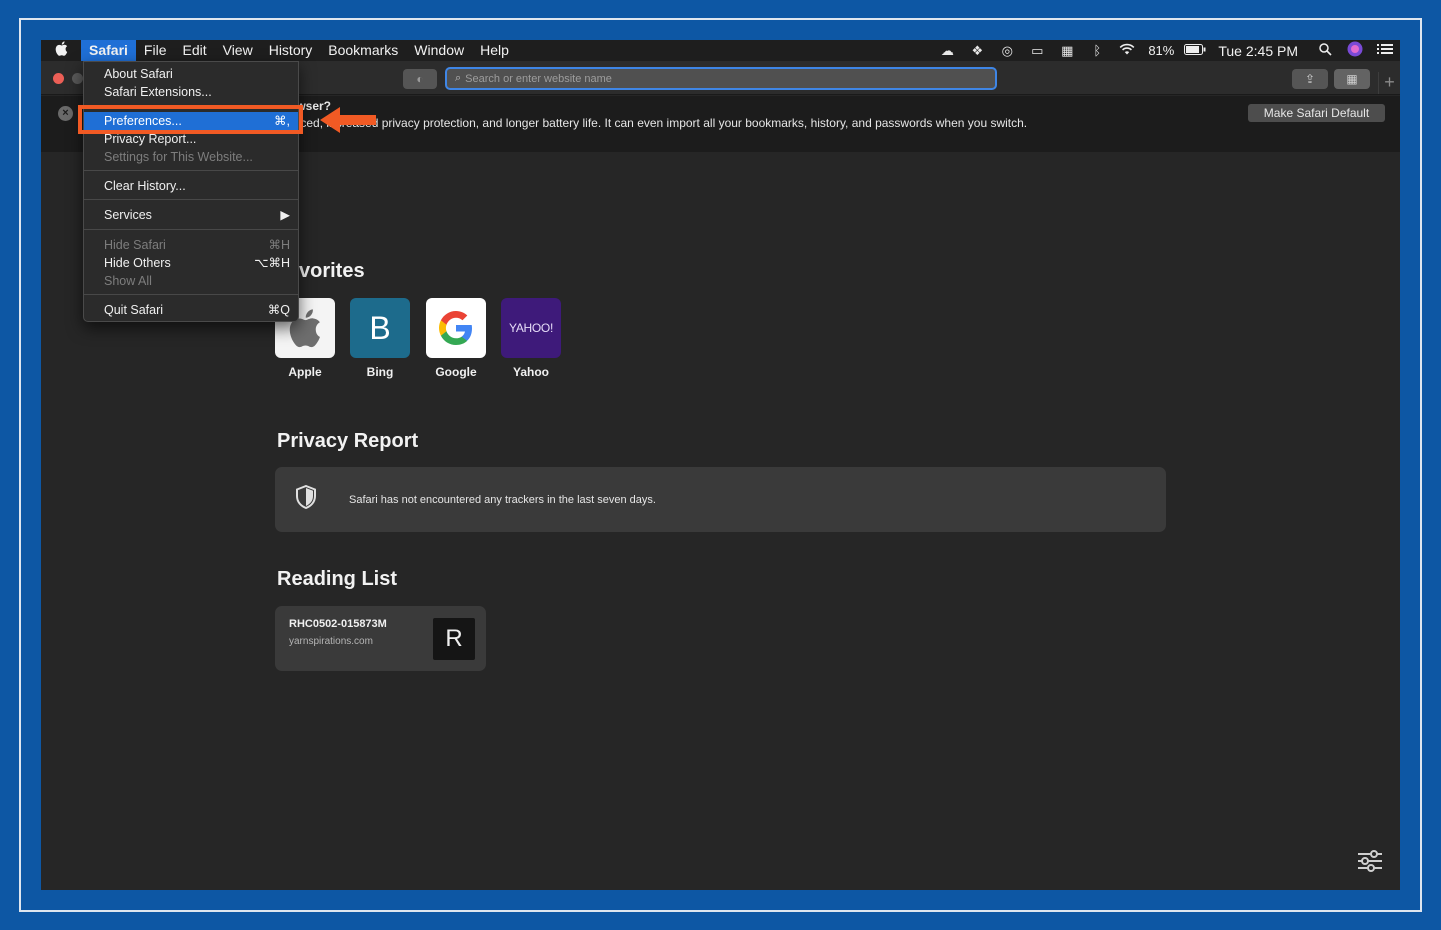  I want to click on creative-cloud-icon: ☁, so click(947, 51).